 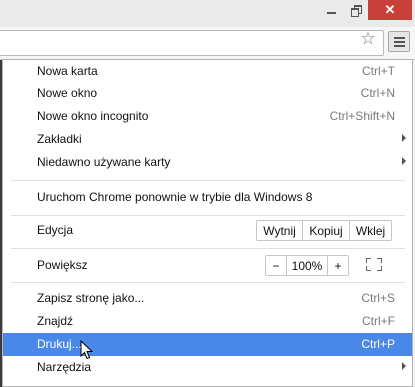 What do you see at coordinates (337, 265) in the screenshot?
I see `zoom-in-button: +` at bounding box center [337, 265].